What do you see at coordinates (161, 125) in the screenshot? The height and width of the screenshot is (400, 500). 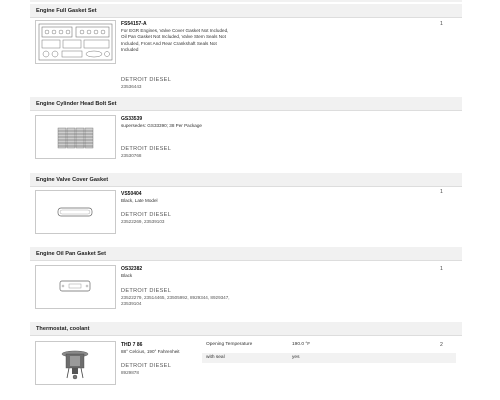 I see `part-description: supersedes: GS33390; 38 Per Package` at bounding box center [161, 125].